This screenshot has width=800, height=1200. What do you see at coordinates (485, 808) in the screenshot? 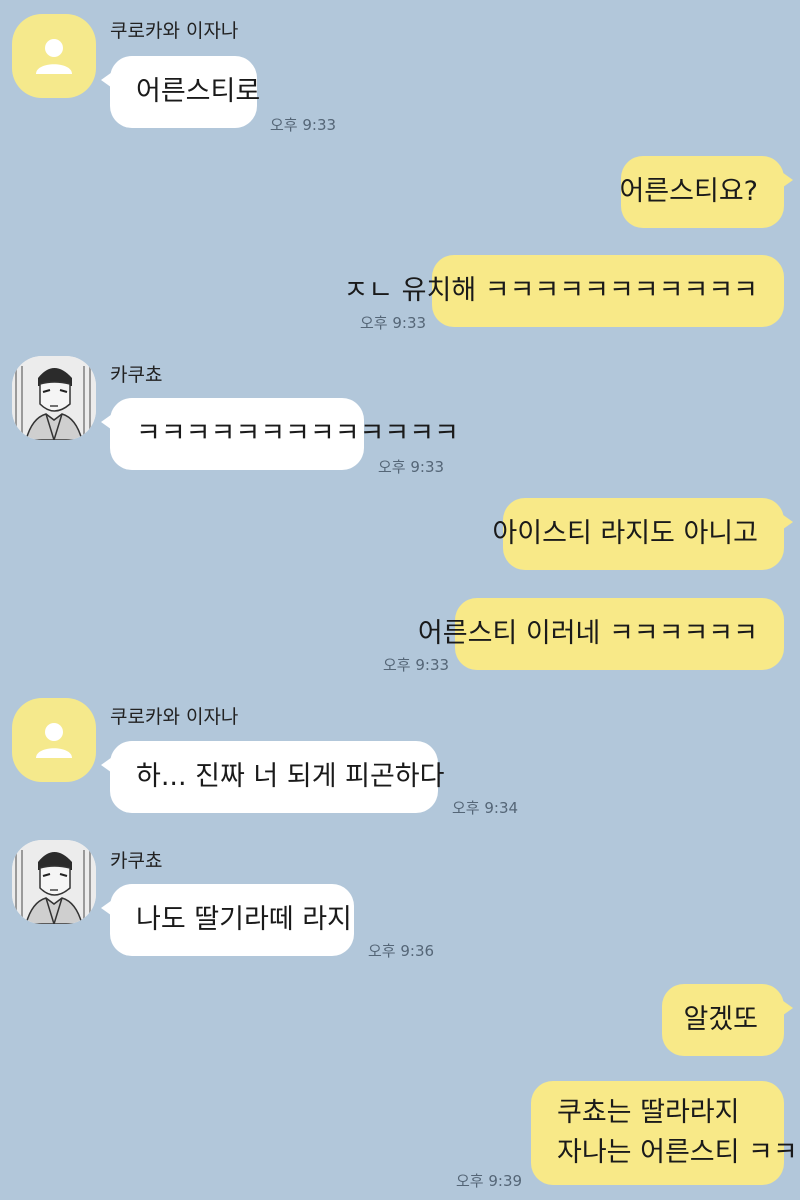
I see `message-timestamp: 오후 9:34` at bounding box center [485, 808].